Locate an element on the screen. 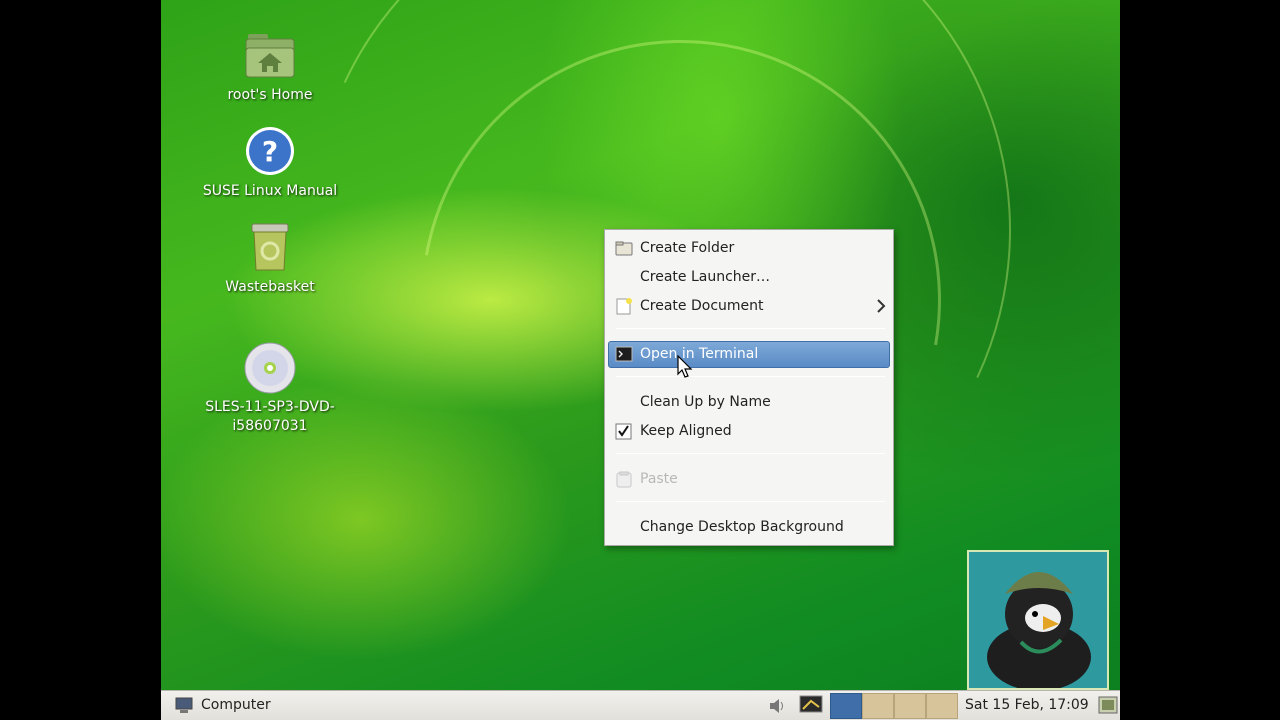 The image size is (1280, 720). gecko-mascot-widget is located at coordinates (1038, 620).